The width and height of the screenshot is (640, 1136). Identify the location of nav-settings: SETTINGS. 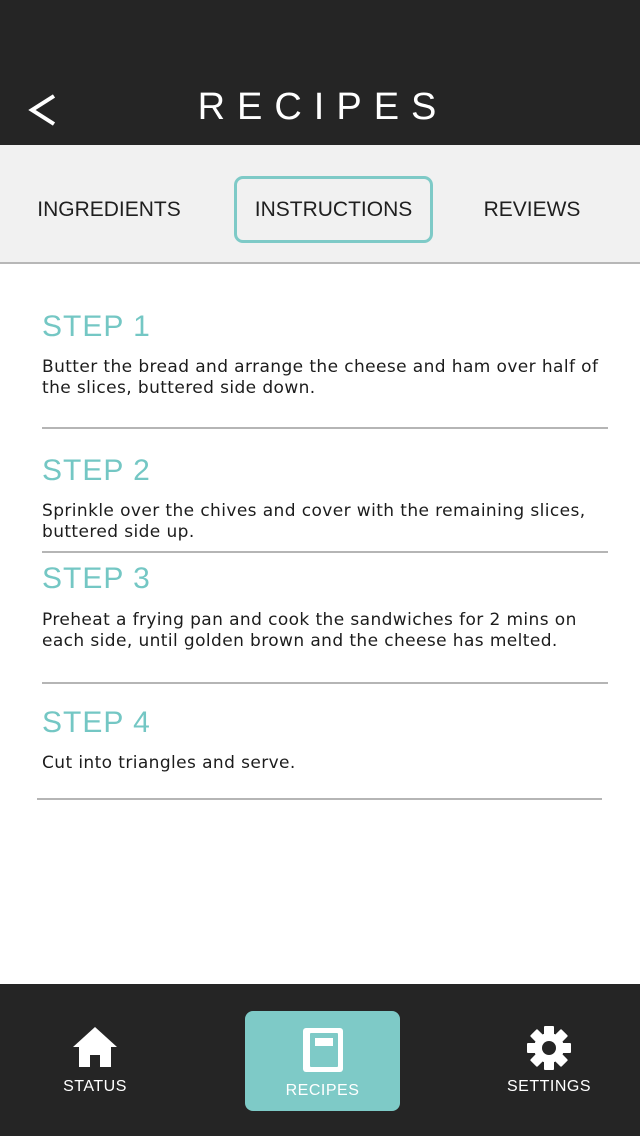
(549, 1061).